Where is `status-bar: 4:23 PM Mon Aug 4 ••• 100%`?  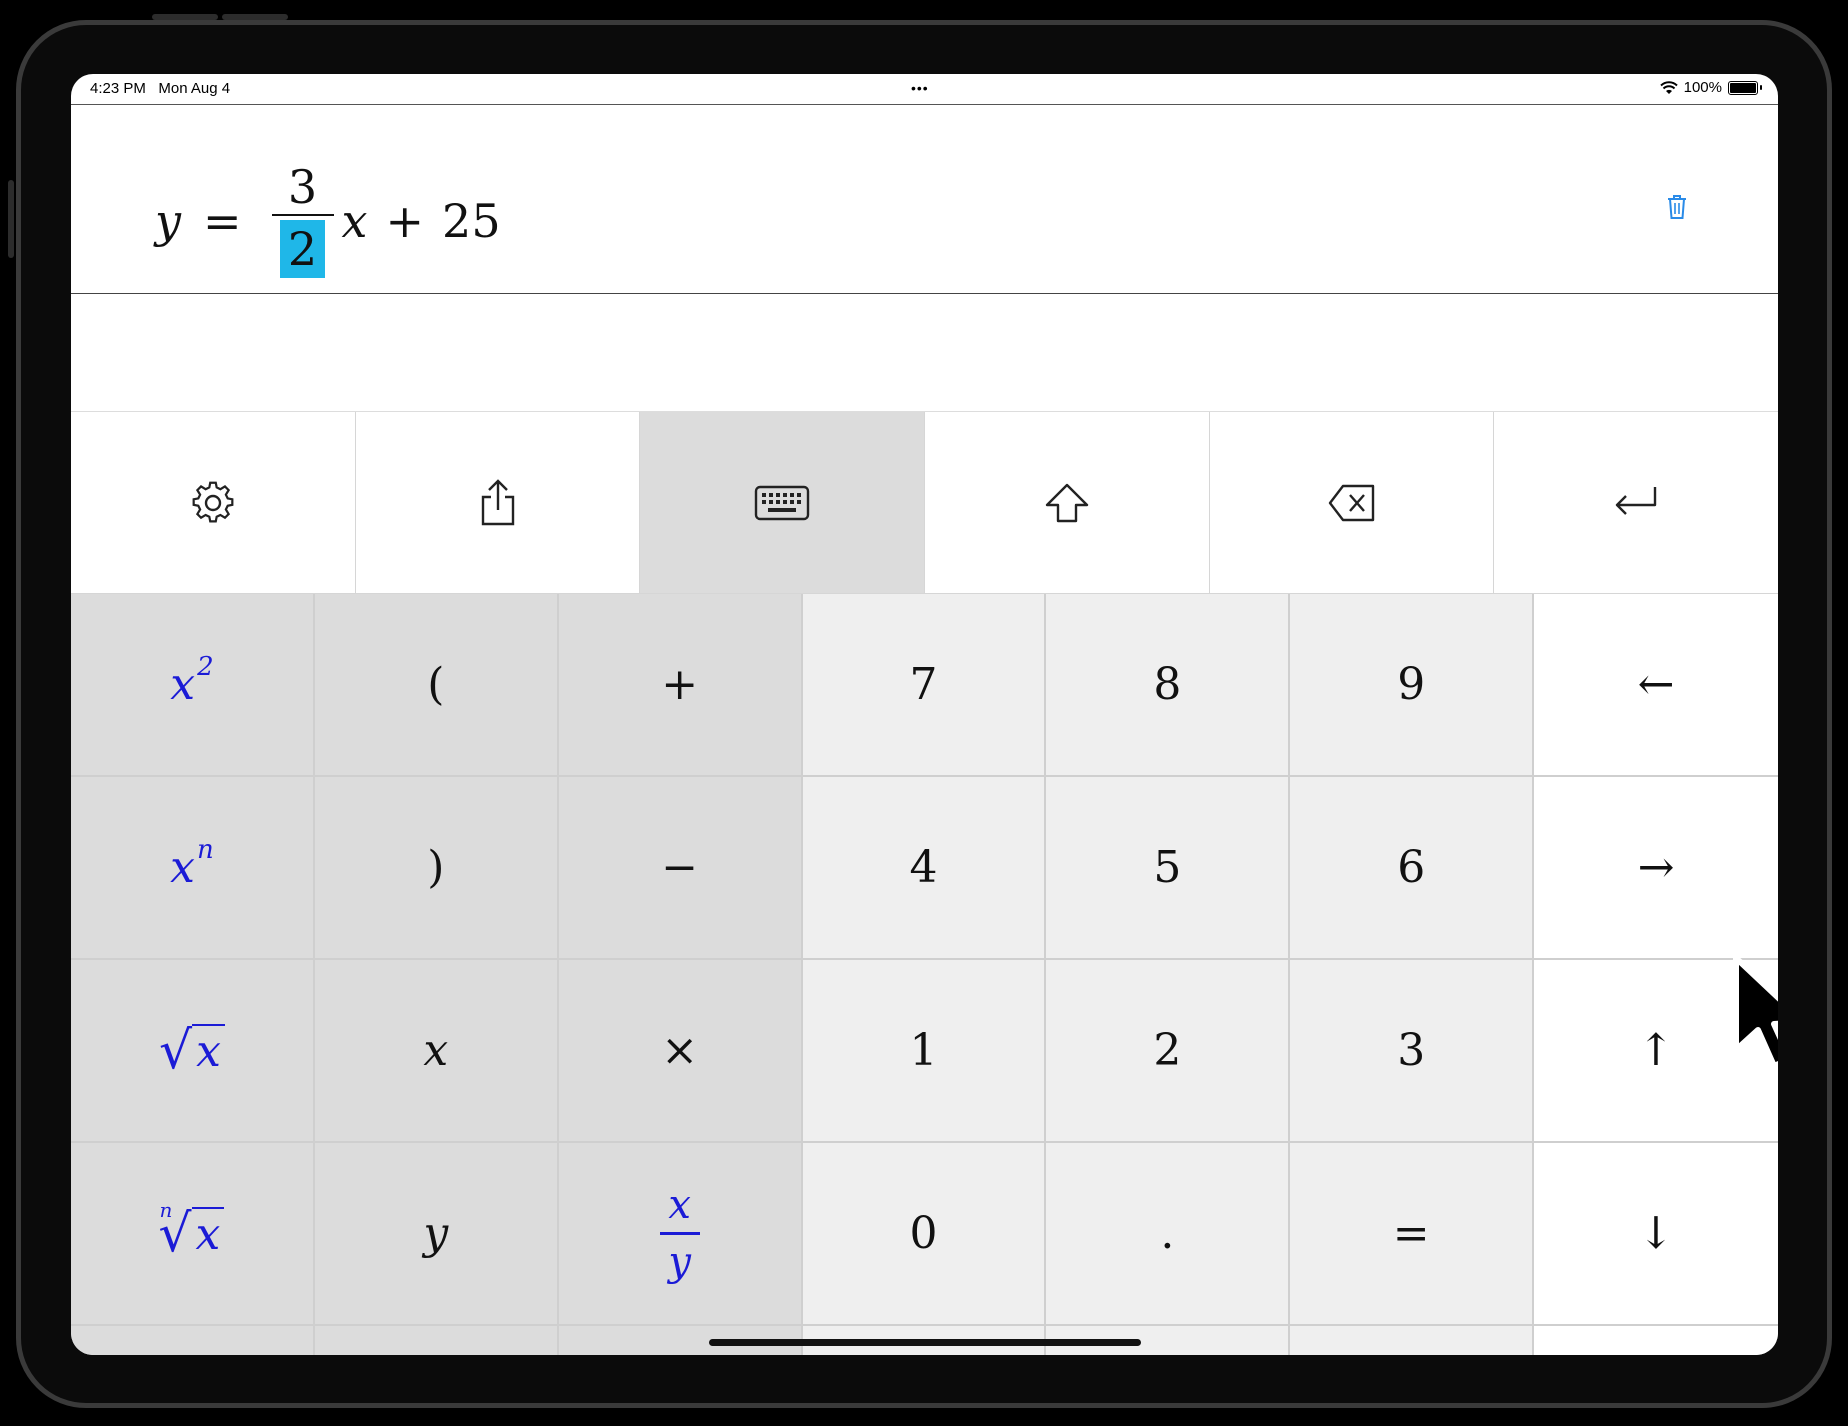
status-bar: 4:23 PM Mon Aug 4 ••• 100% is located at coordinates (924, 89).